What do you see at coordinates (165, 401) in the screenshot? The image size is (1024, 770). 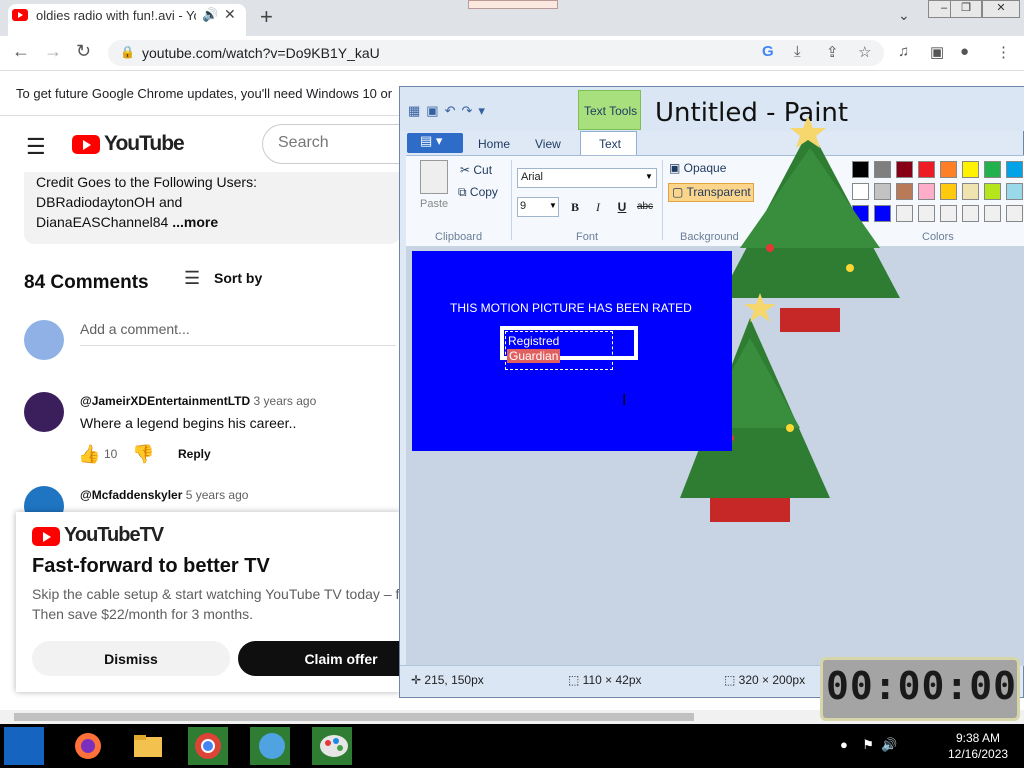 I see `comment-author-name: @JameirXDEntertainmentLTD` at bounding box center [165, 401].